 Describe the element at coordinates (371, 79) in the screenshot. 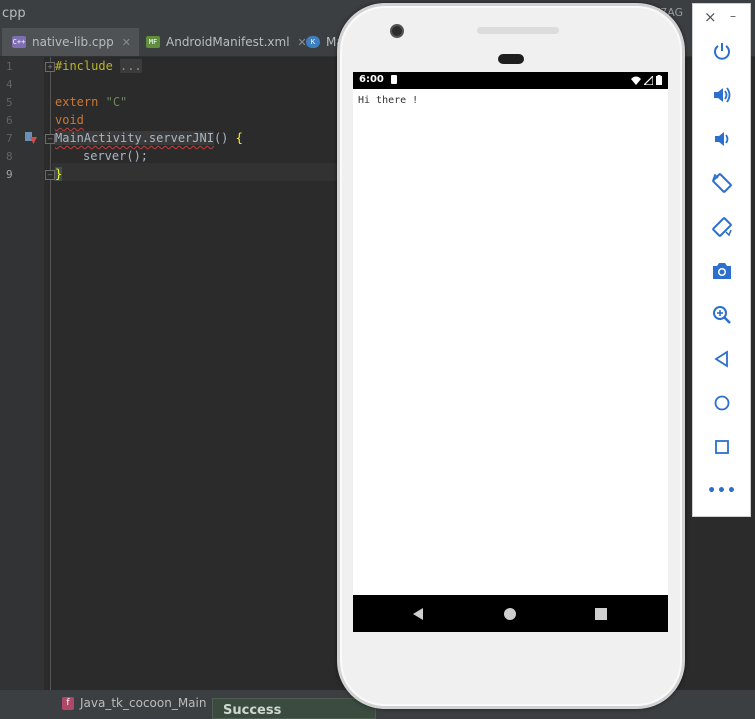

I see `status-time: 6:00` at that location.